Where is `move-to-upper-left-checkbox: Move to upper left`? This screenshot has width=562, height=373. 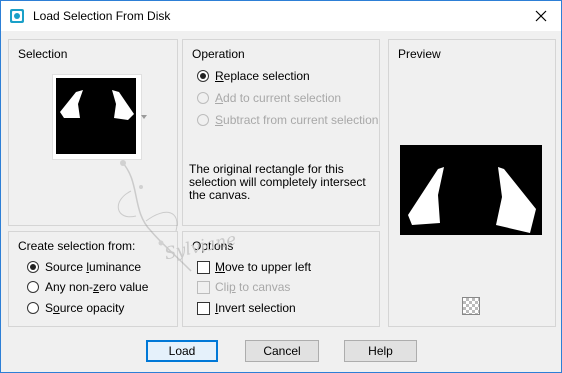
move-to-upper-left-checkbox: Move to upper left is located at coordinates (254, 267).